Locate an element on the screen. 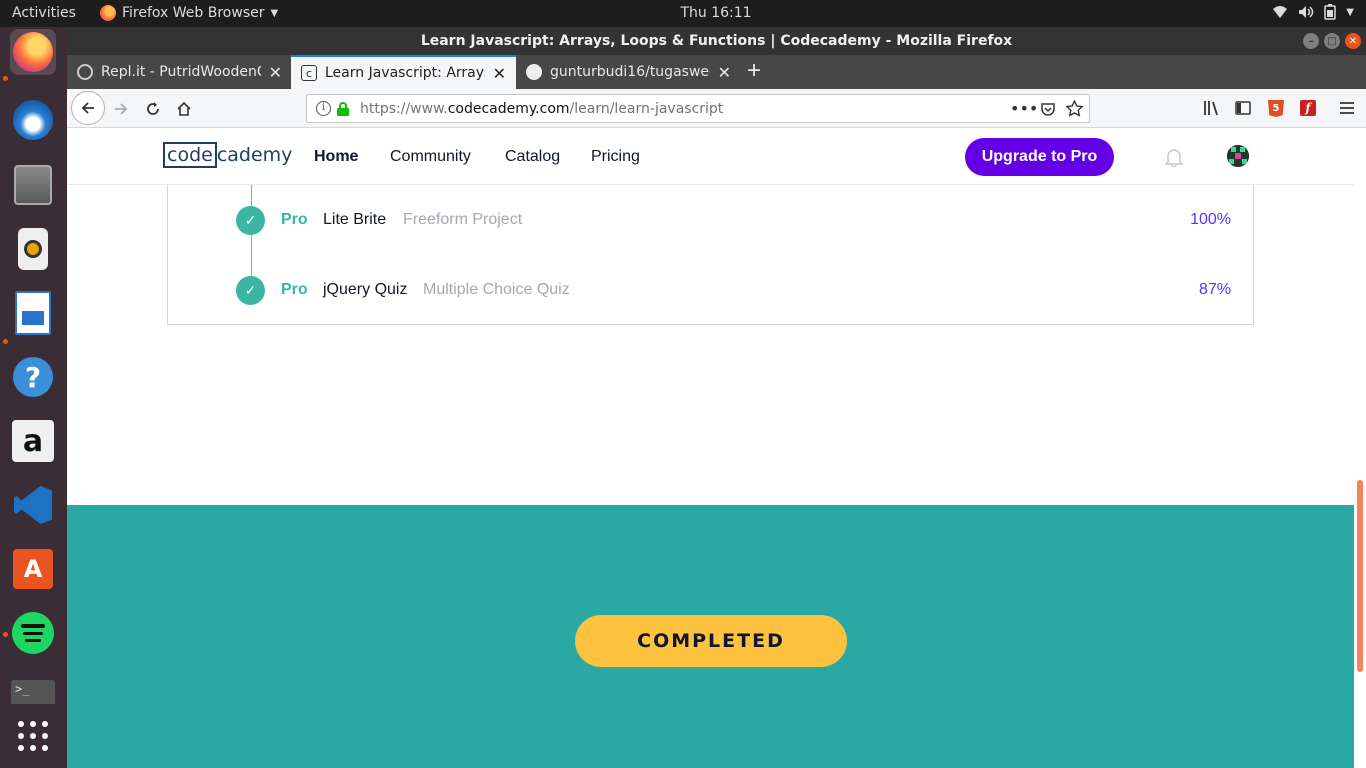  forward-button is located at coordinates (121, 109).